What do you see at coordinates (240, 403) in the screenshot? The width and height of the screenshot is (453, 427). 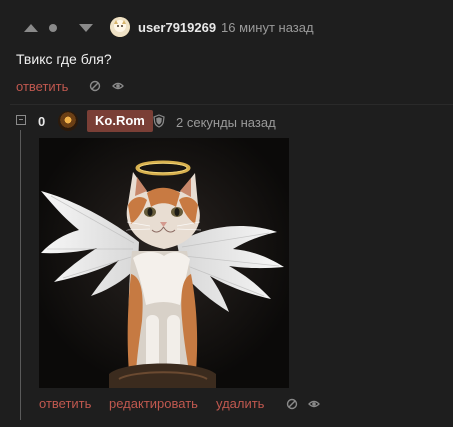 I see `delete-link: удалить` at bounding box center [240, 403].